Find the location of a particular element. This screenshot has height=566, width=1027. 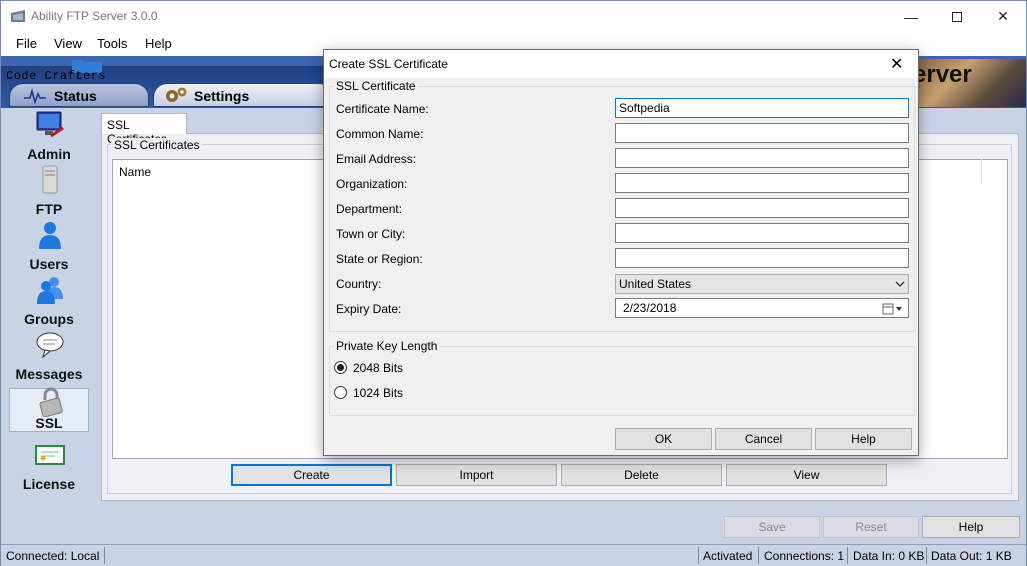

label-state: State or Region: is located at coordinates (379, 259).